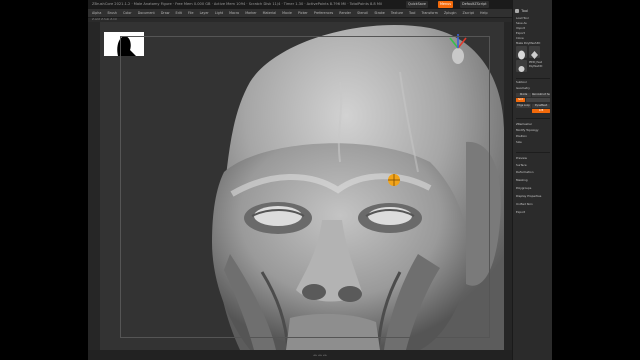 The width and height of the screenshot is (640, 360). What do you see at coordinates (219, 13) in the screenshot?
I see `menu-light: Light` at bounding box center [219, 13].